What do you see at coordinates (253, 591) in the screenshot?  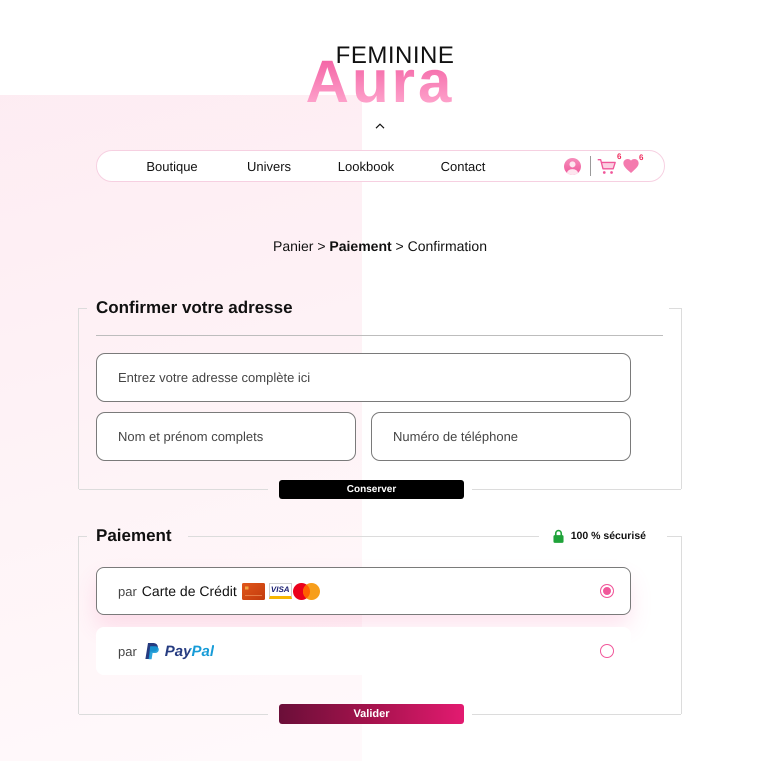 I see `card-icon` at bounding box center [253, 591].